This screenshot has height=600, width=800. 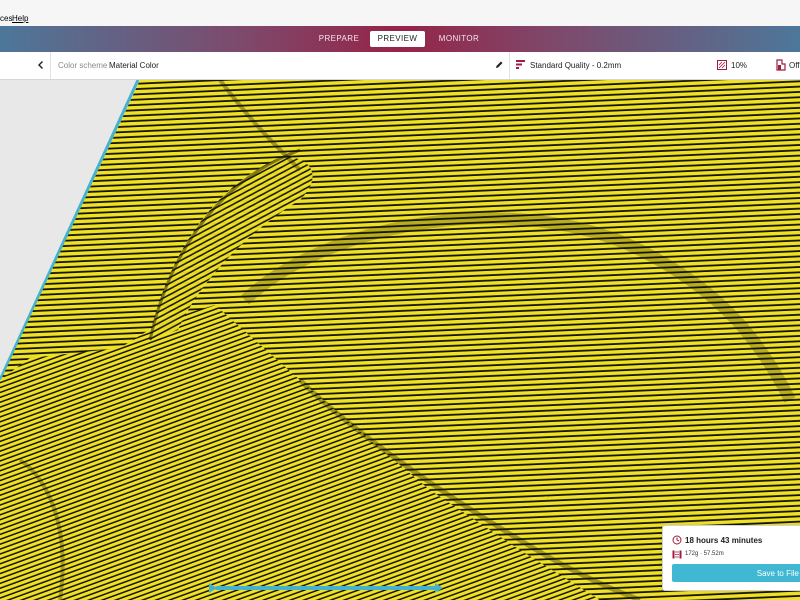 What do you see at coordinates (677, 540) in the screenshot?
I see `clock-icon` at bounding box center [677, 540].